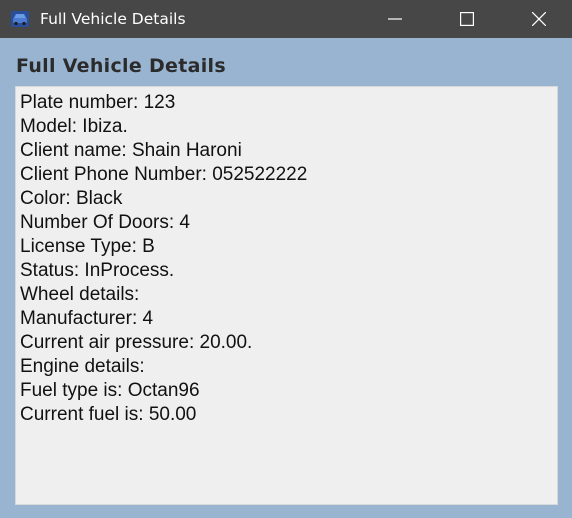  Describe the element at coordinates (110, 390) in the screenshot. I see `detail-fuel-type: Fuel type is: Octan96` at that location.